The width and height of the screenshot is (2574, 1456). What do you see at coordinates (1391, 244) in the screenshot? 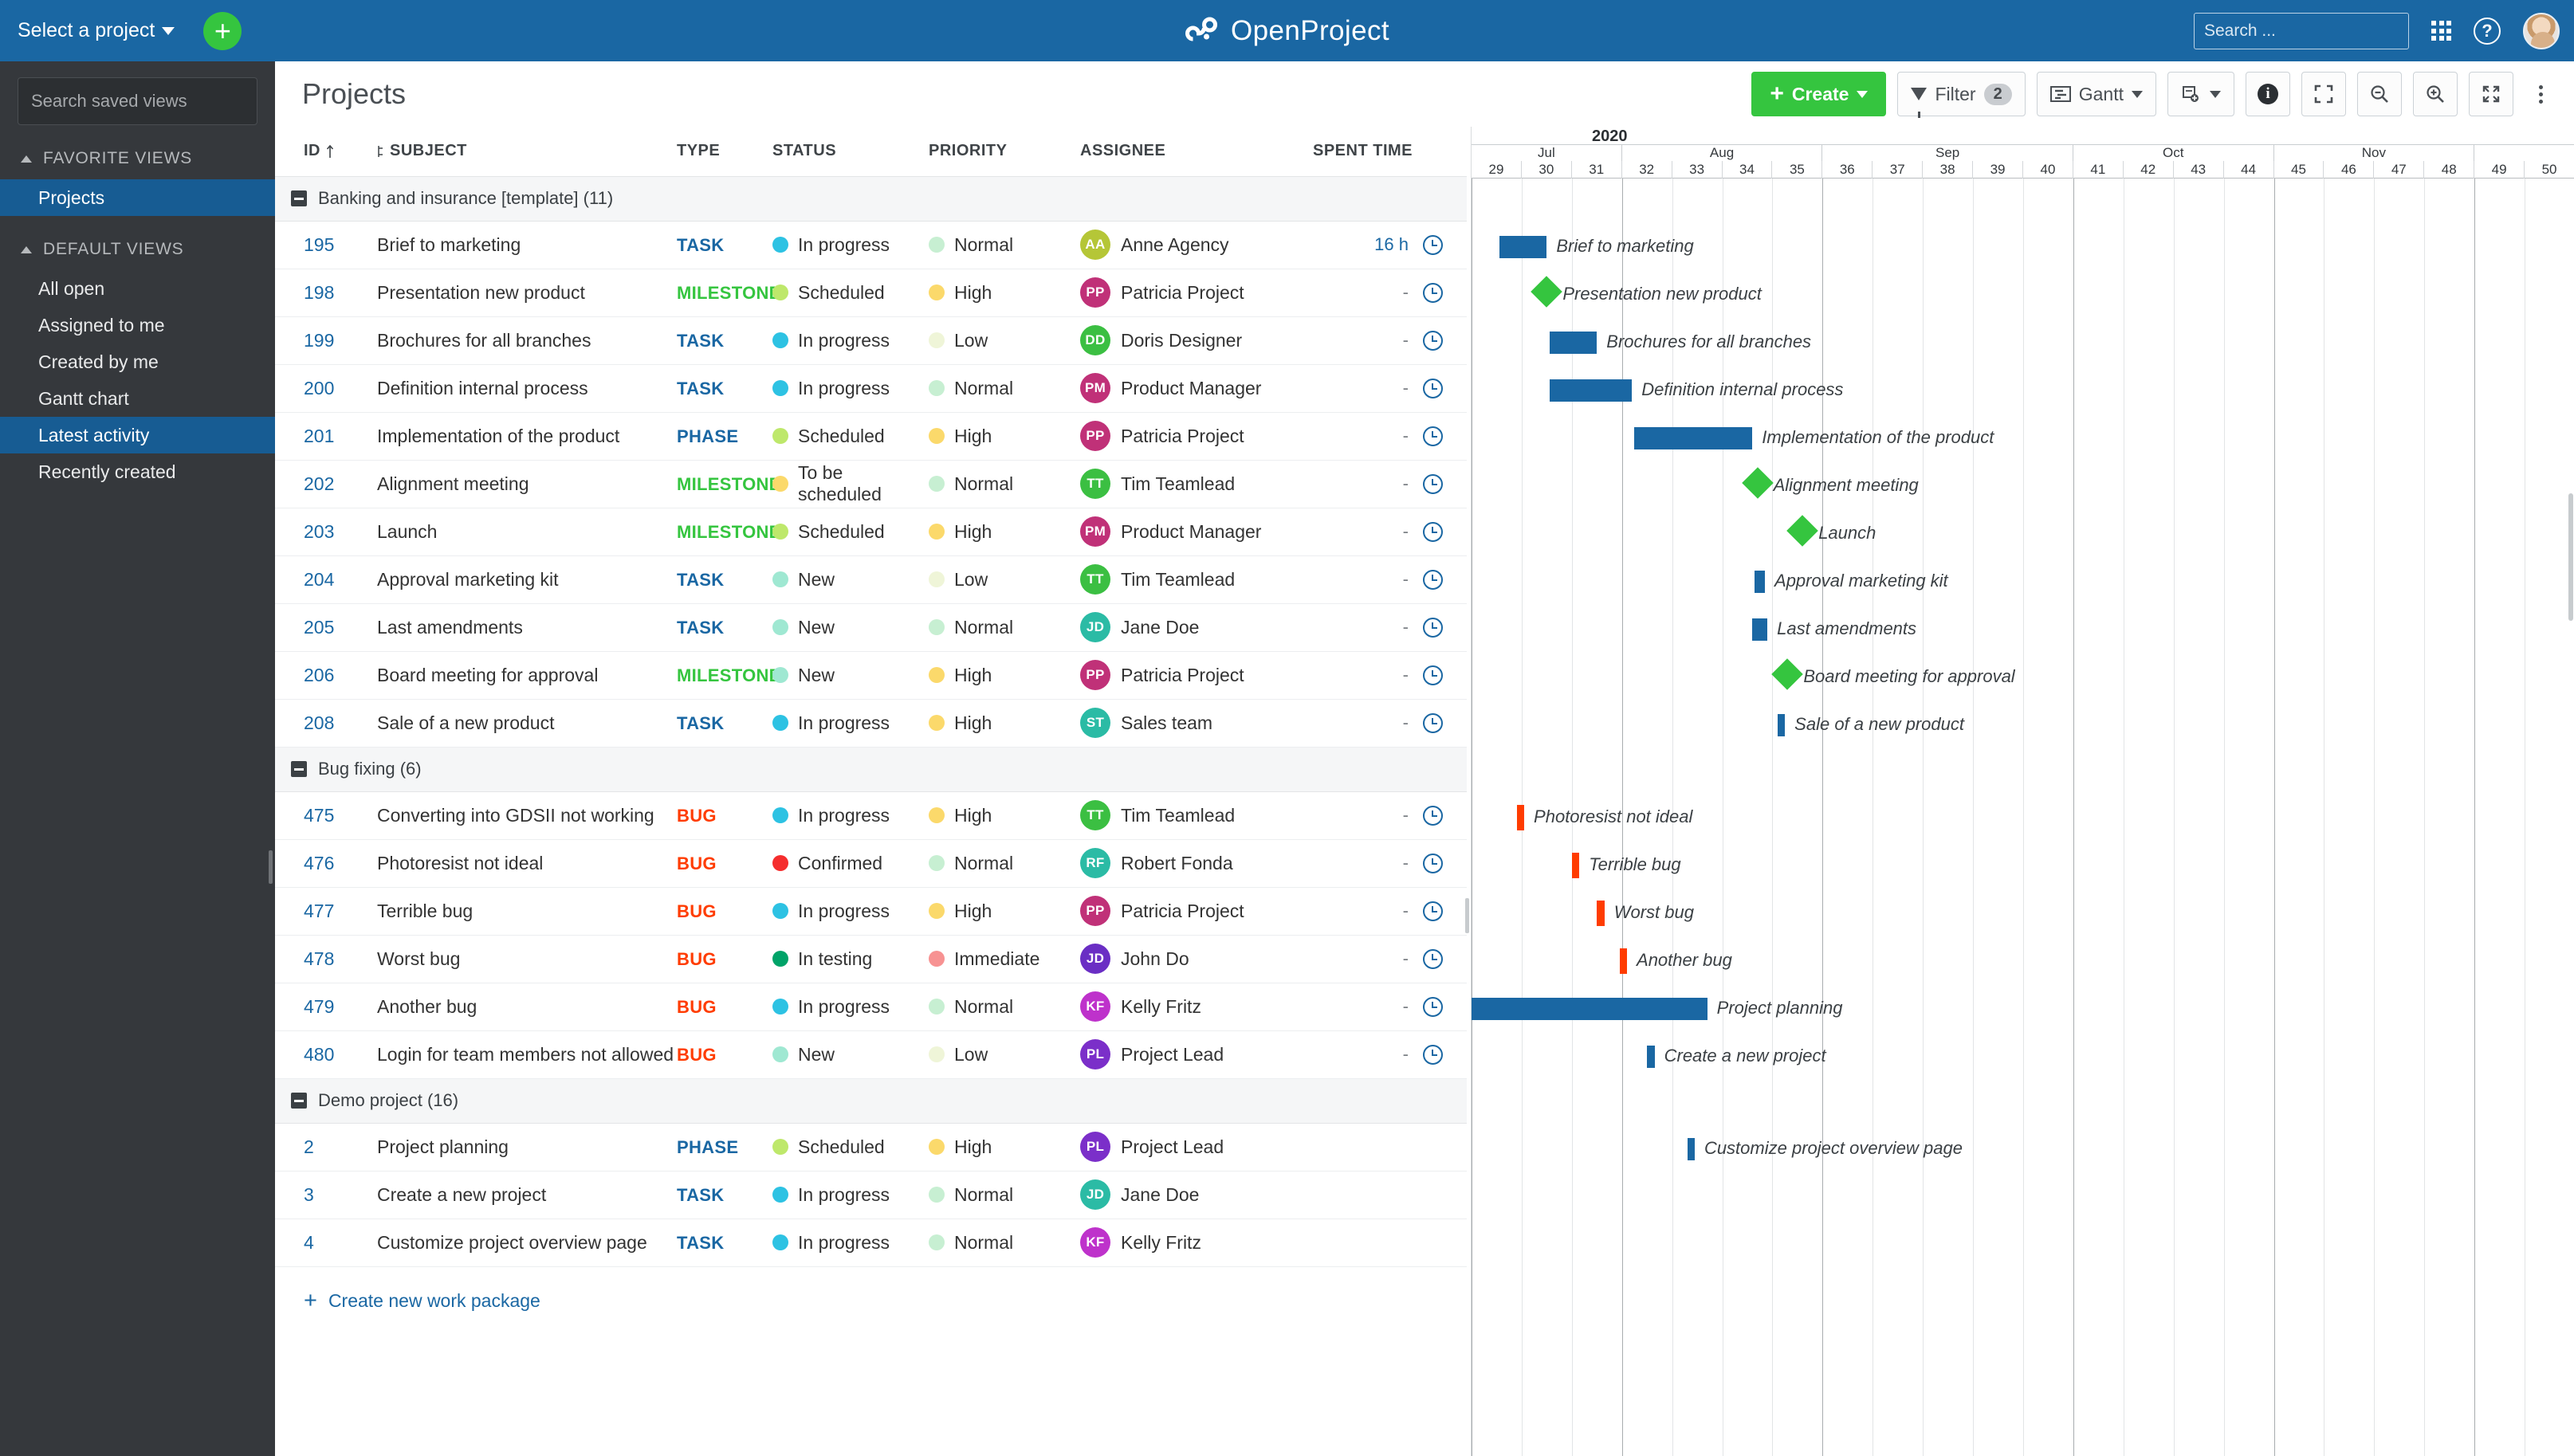
I see `spent-time-value: 16 h` at bounding box center [1391, 244].